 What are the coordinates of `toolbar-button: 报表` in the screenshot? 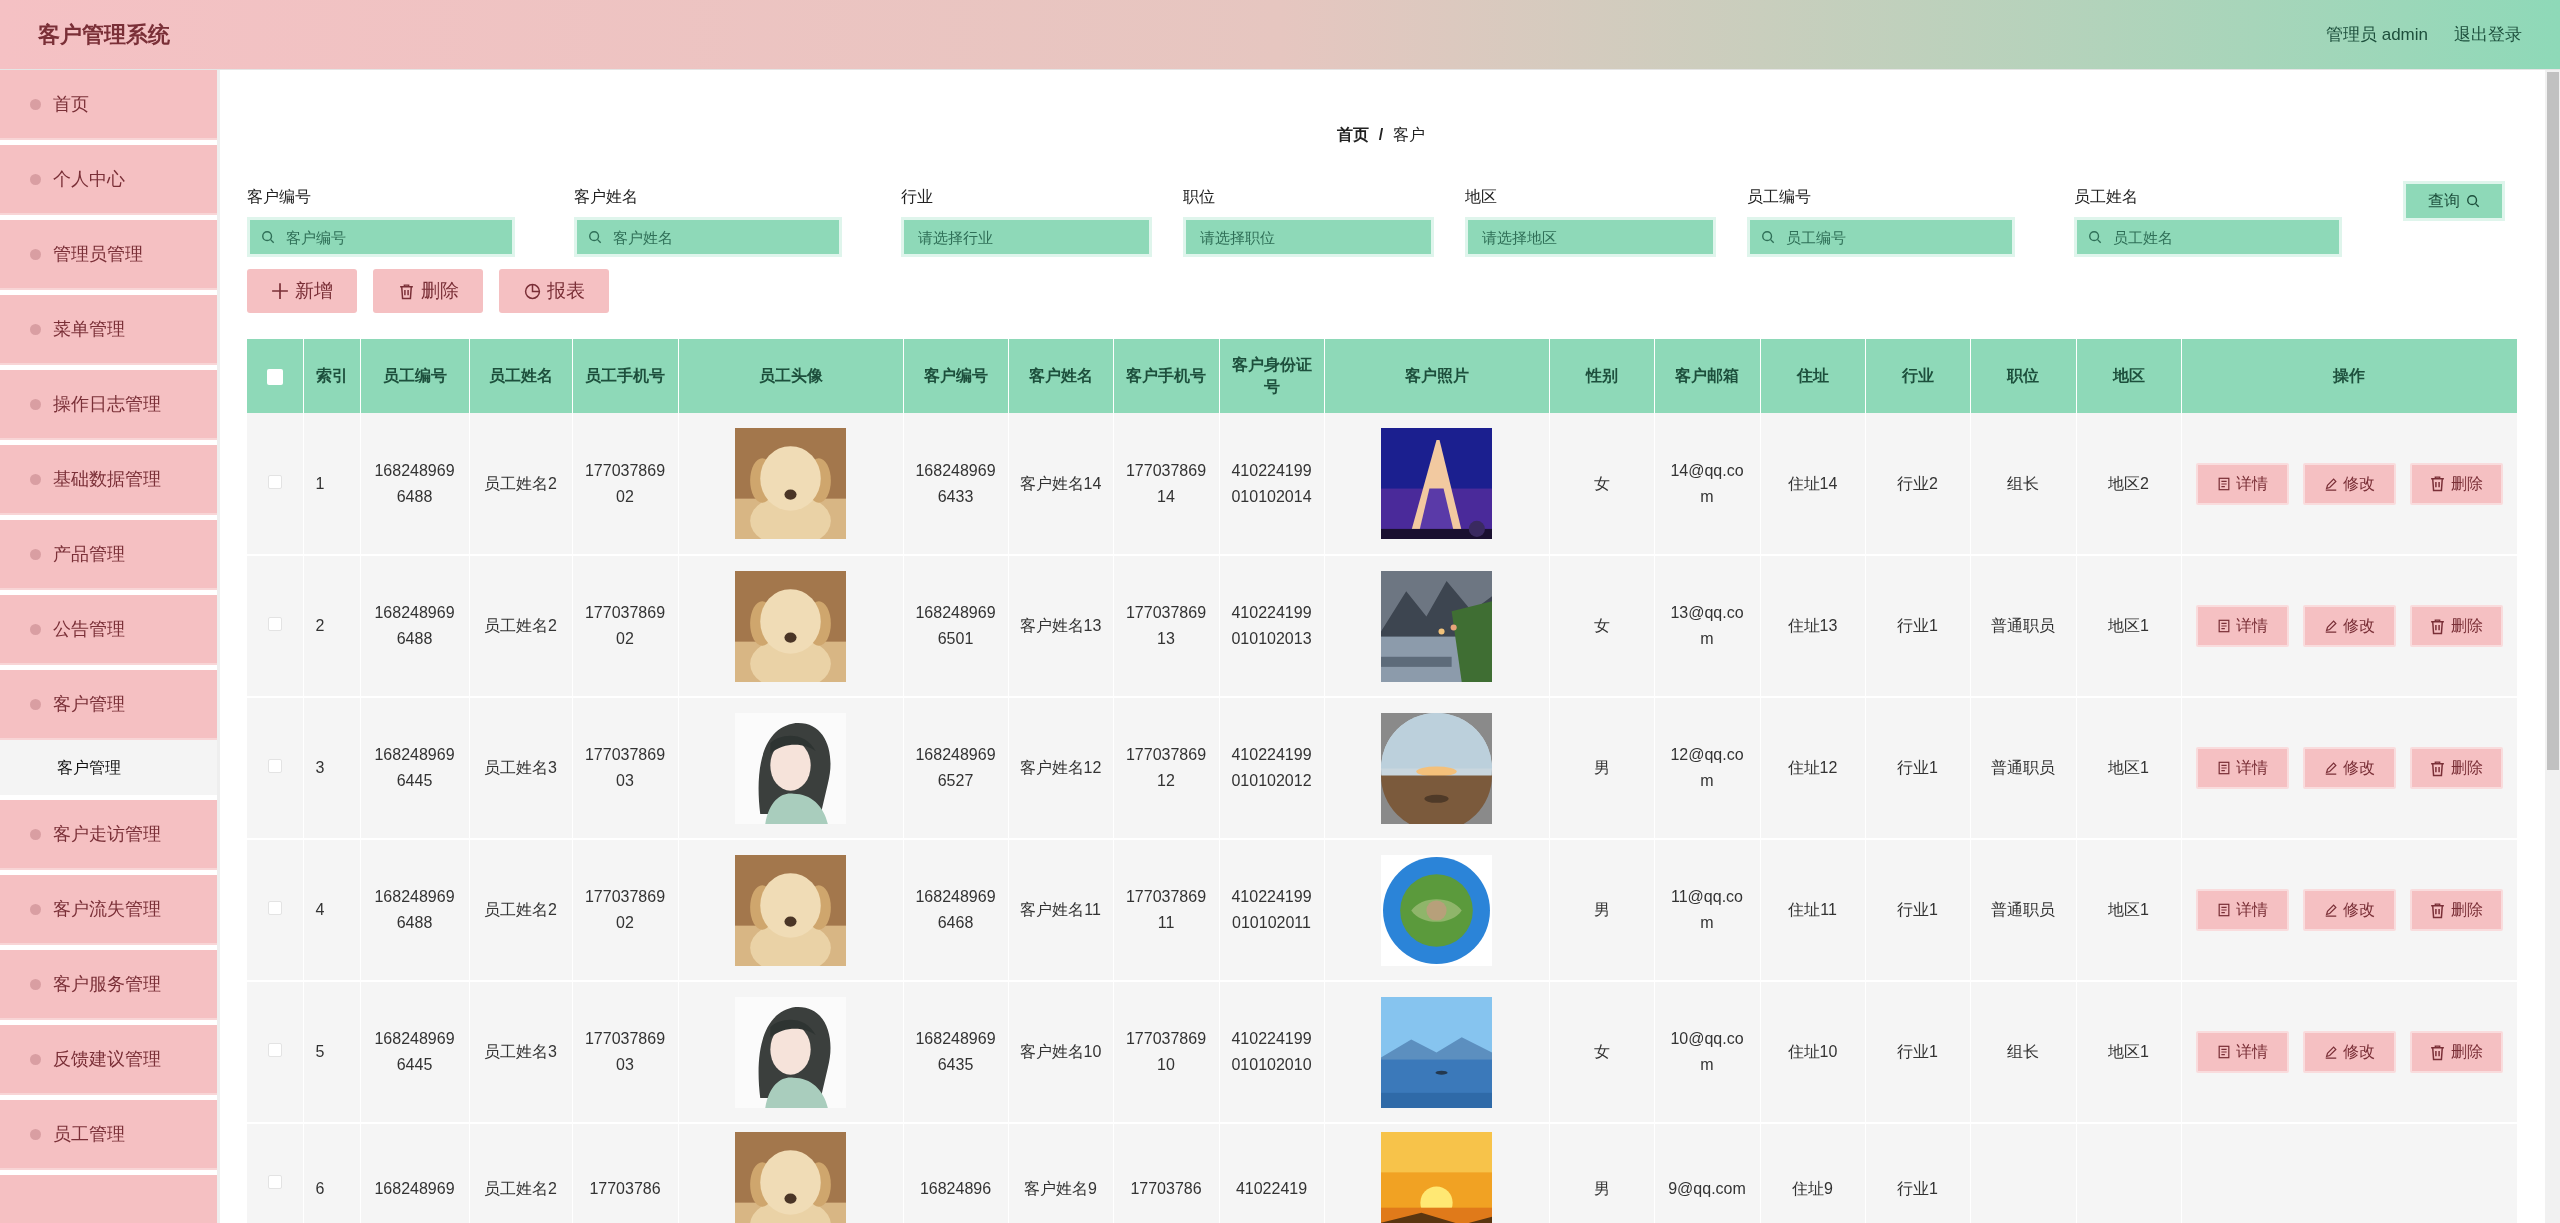 It's located at (554, 291).